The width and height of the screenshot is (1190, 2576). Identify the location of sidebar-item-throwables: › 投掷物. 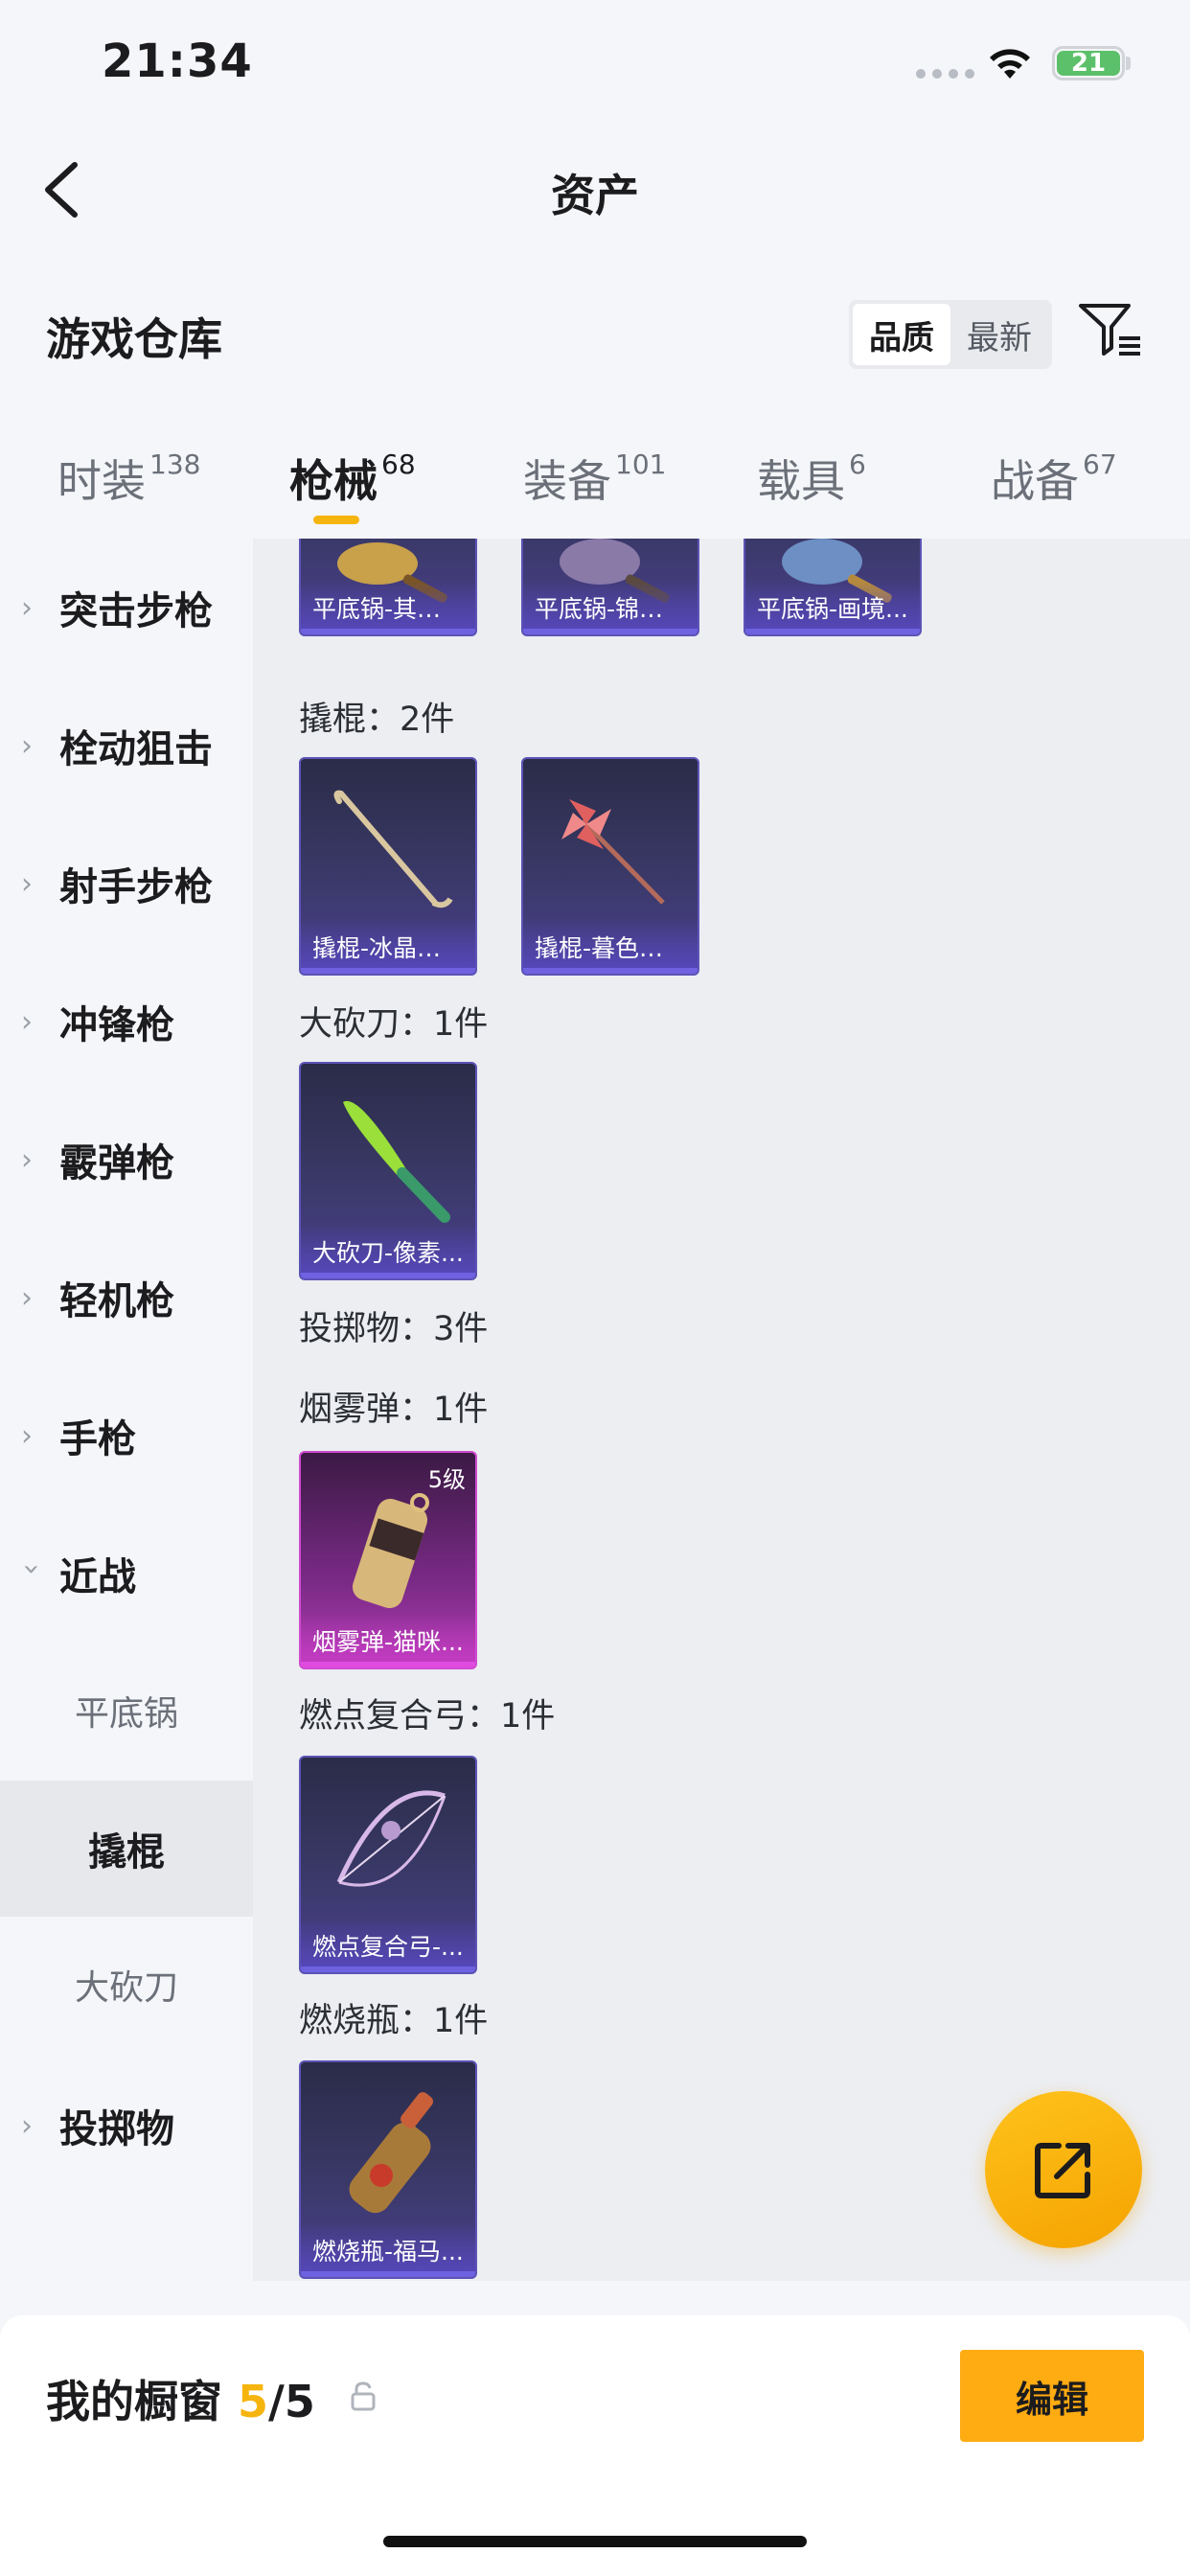
(127, 2125).